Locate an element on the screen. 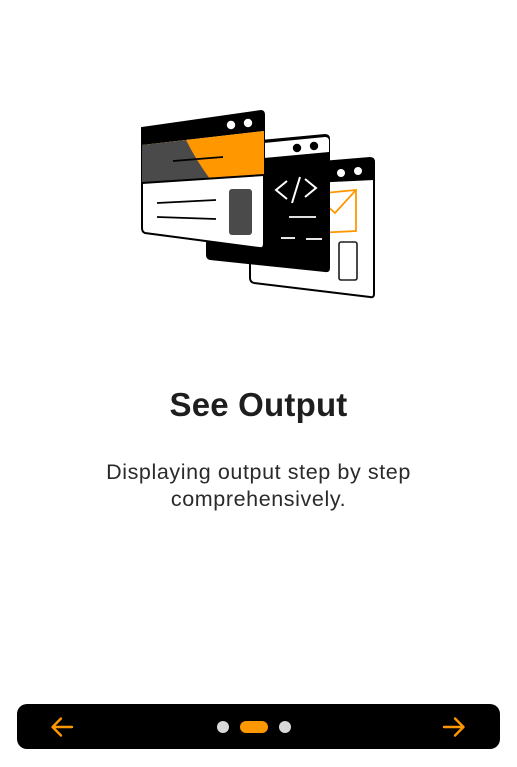  page-indicator is located at coordinates (254, 726).